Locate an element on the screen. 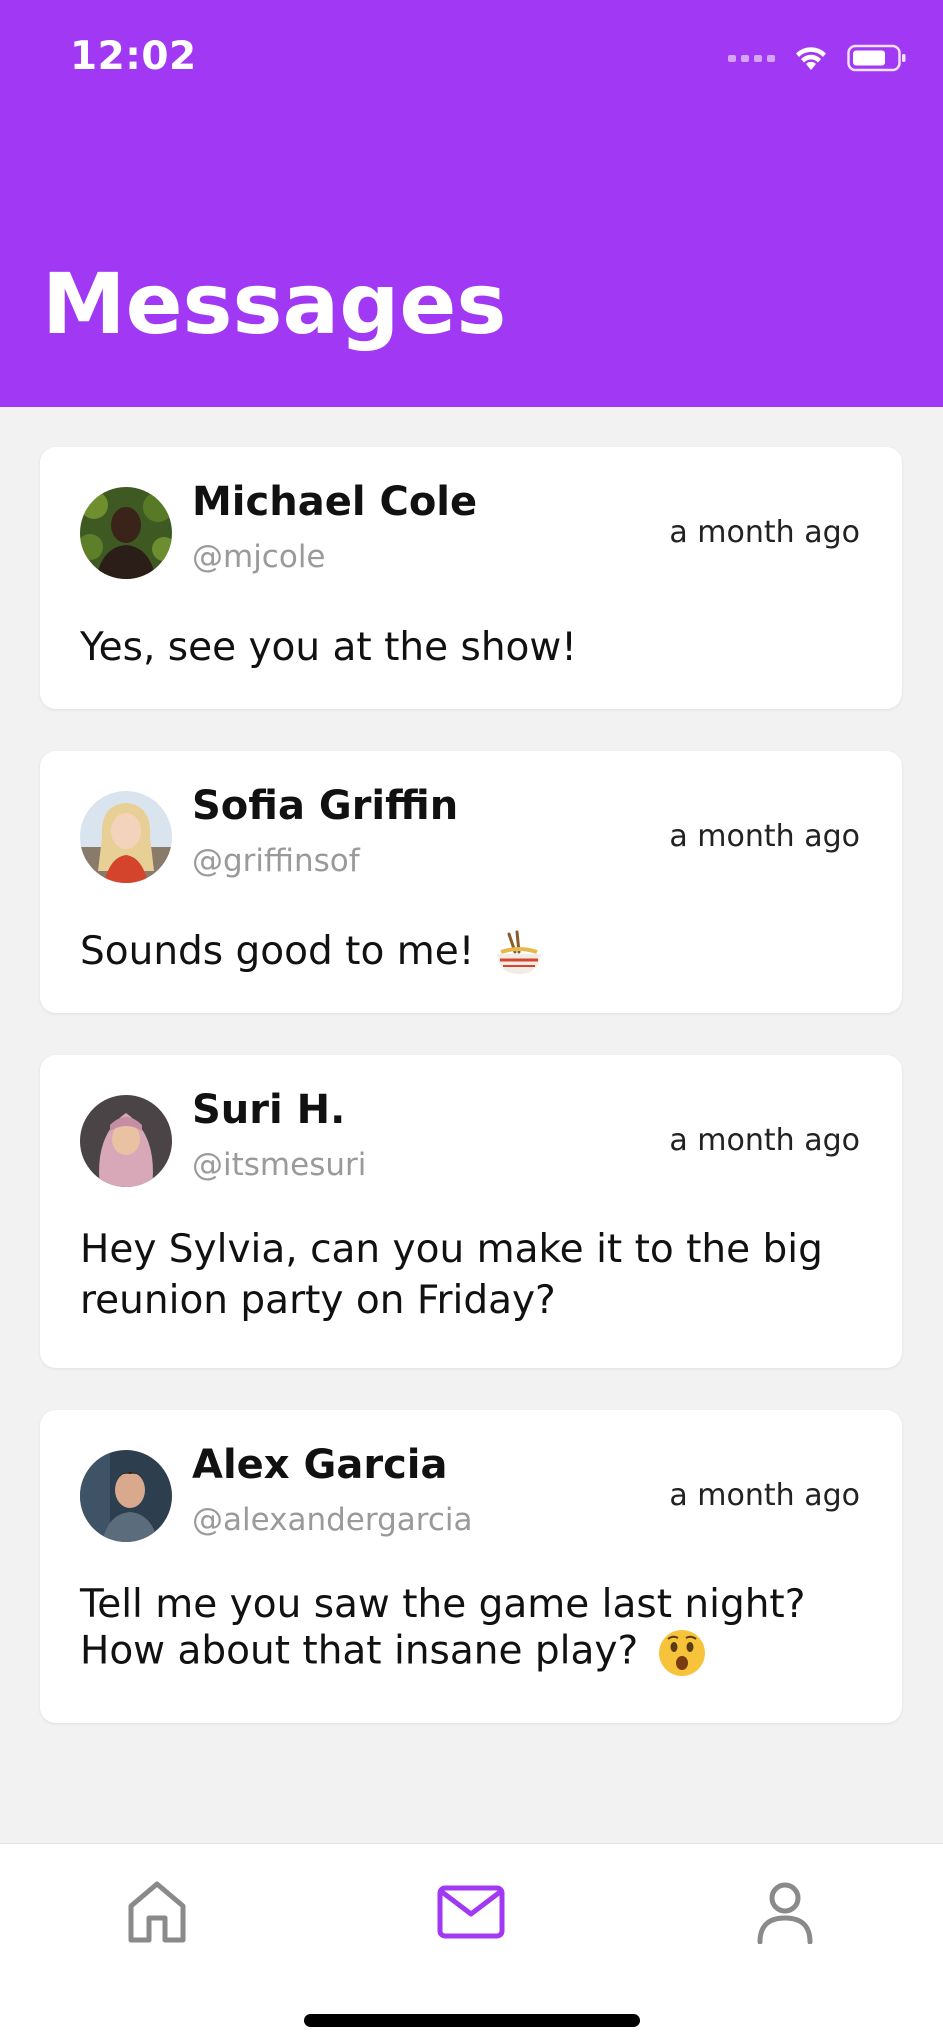 This screenshot has width=943, height=2043. tab-home is located at coordinates (157, 1912).